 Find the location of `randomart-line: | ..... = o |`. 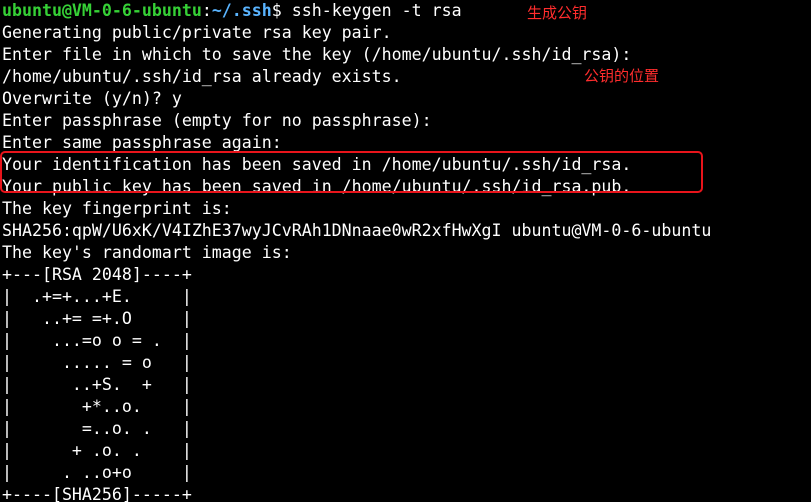

randomart-line: | ..... = o | is located at coordinates (97, 362).